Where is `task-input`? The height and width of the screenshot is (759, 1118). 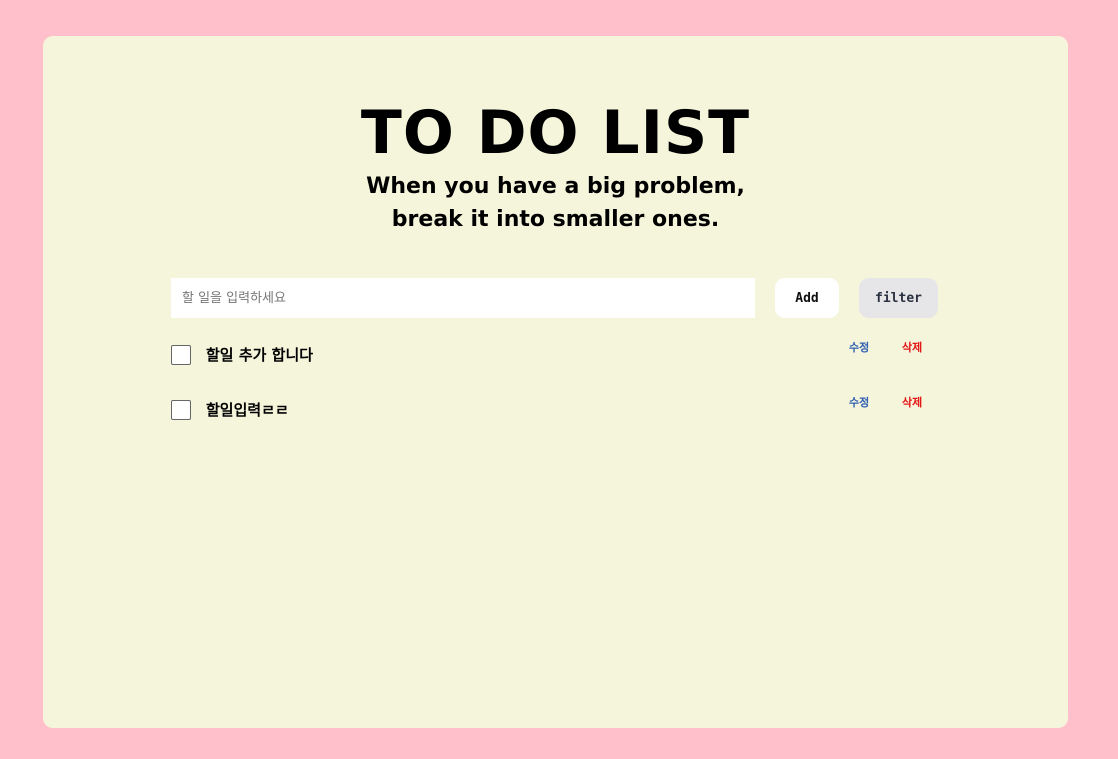
task-input is located at coordinates (463, 298).